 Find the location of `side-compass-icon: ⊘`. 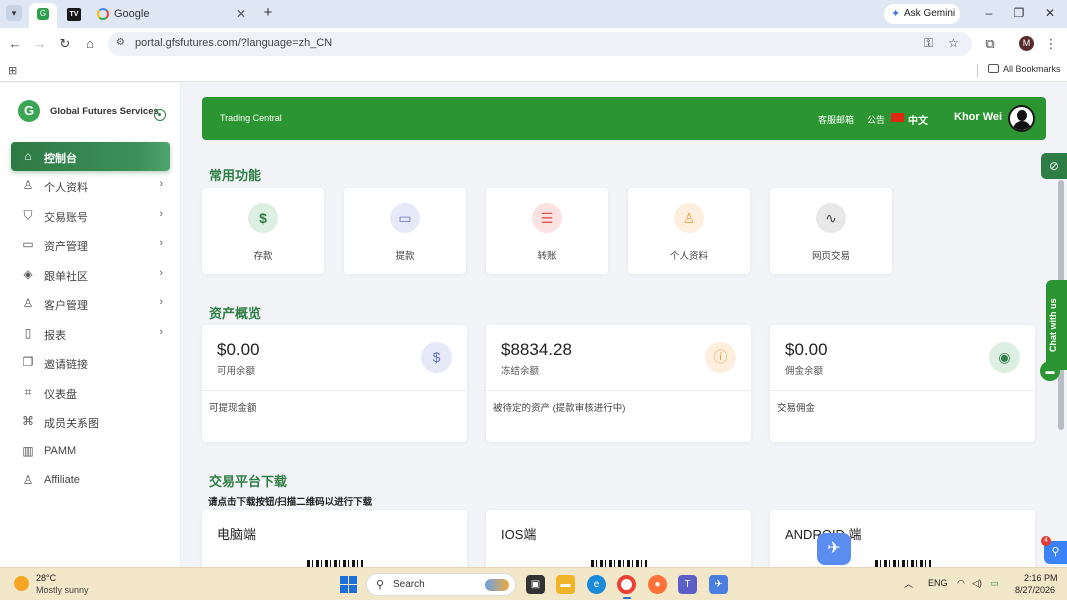

side-compass-icon: ⊘ is located at coordinates (1054, 166).